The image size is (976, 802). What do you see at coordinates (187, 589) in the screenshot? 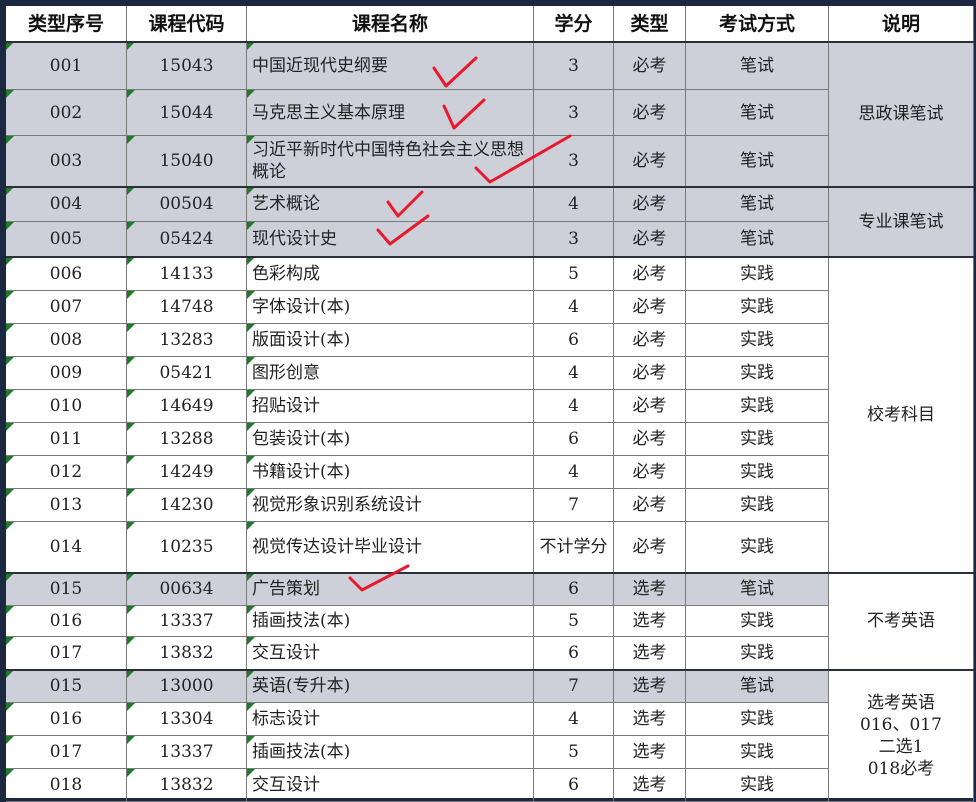
I see `code-cell: 00634` at bounding box center [187, 589].